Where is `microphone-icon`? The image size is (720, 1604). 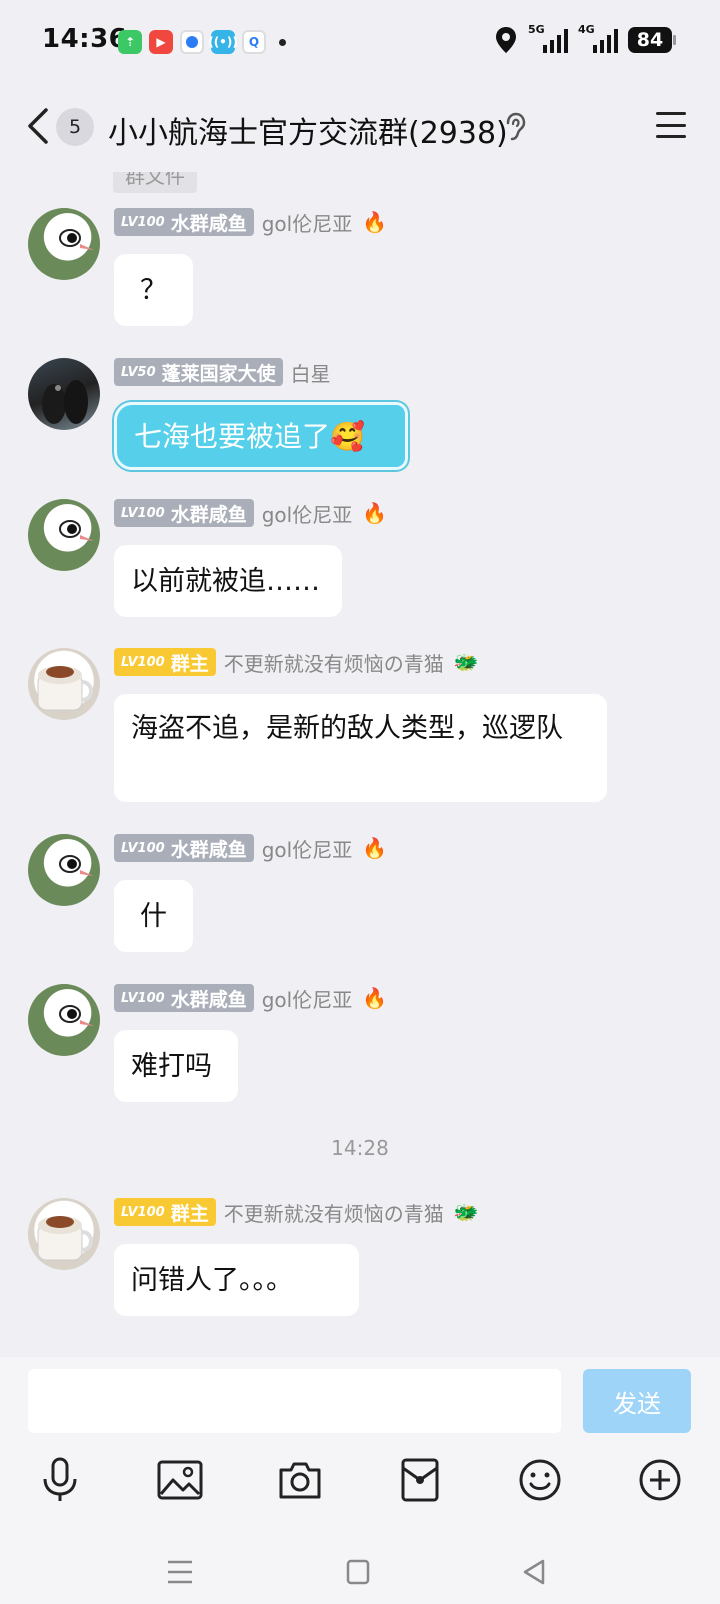
microphone-icon is located at coordinates (60, 1480).